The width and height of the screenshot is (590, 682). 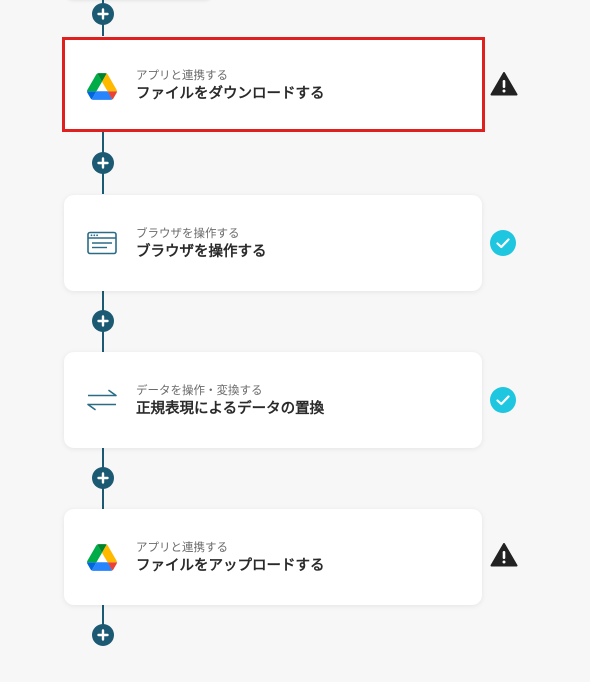 What do you see at coordinates (188, 233) in the screenshot?
I see `step-category-label: ブラウザを操作する` at bounding box center [188, 233].